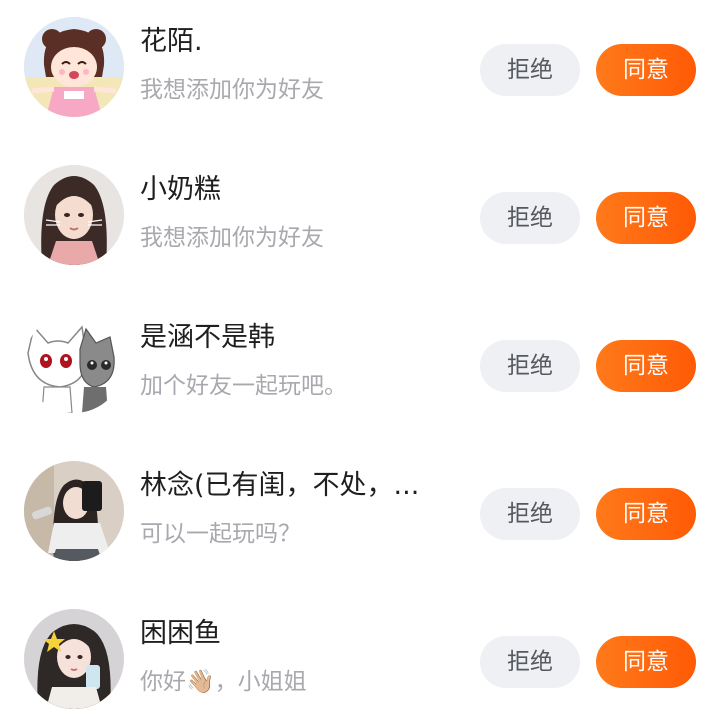 The width and height of the screenshot is (720, 720). I want to click on mirror-selfie-icon, so click(74, 511).